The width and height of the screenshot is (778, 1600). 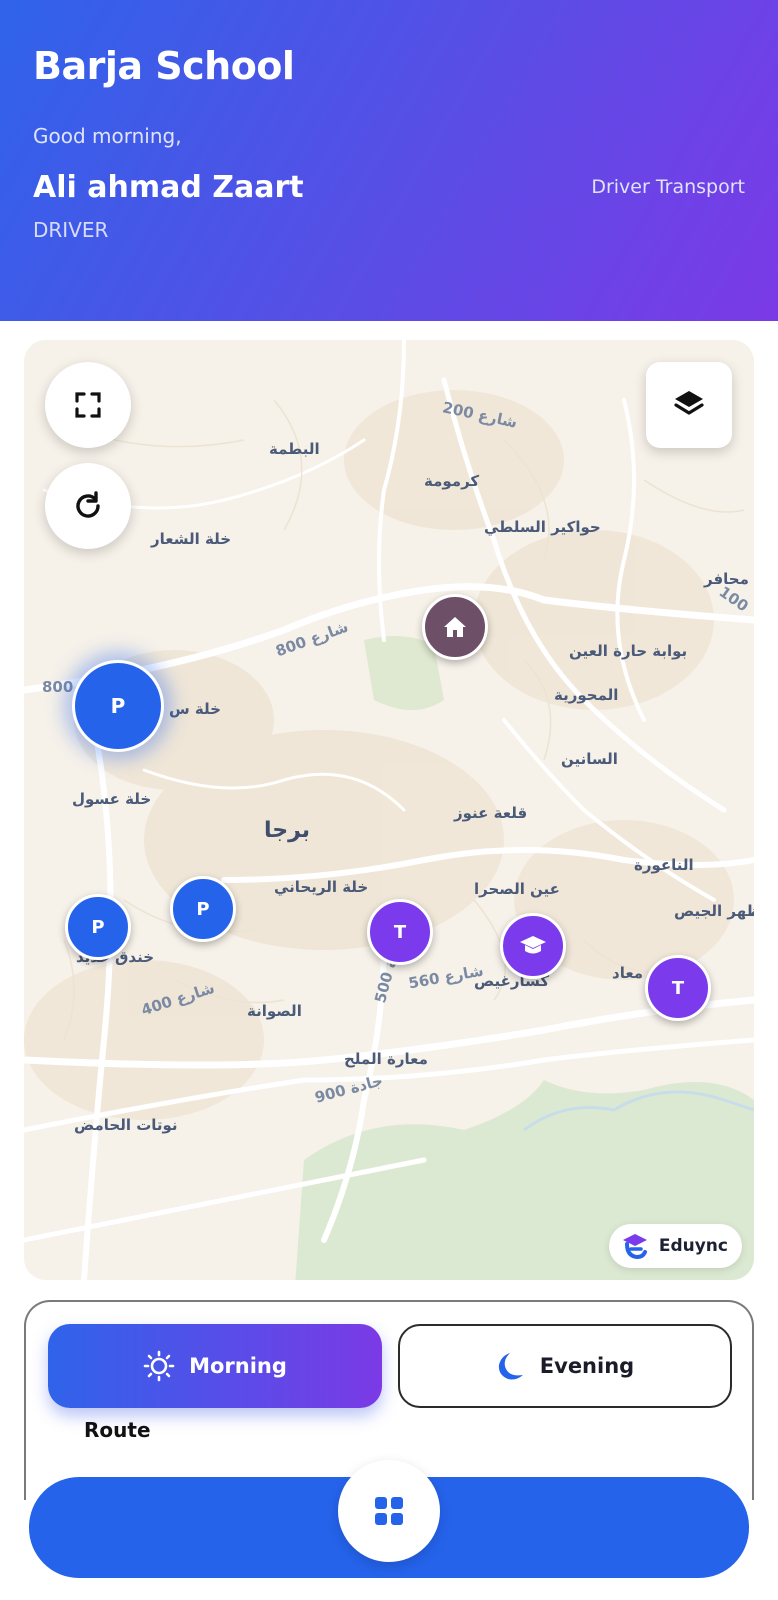 I want to click on school-marker, so click(x=533, y=946).